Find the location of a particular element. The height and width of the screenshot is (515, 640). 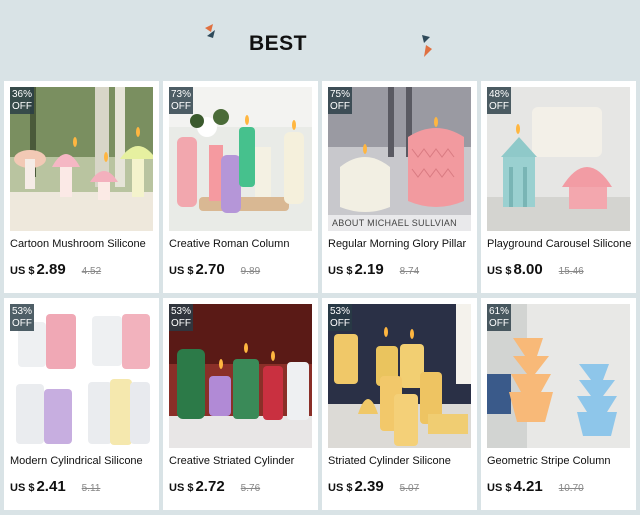

sale-price: 4.21 is located at coordinates (528, 486).